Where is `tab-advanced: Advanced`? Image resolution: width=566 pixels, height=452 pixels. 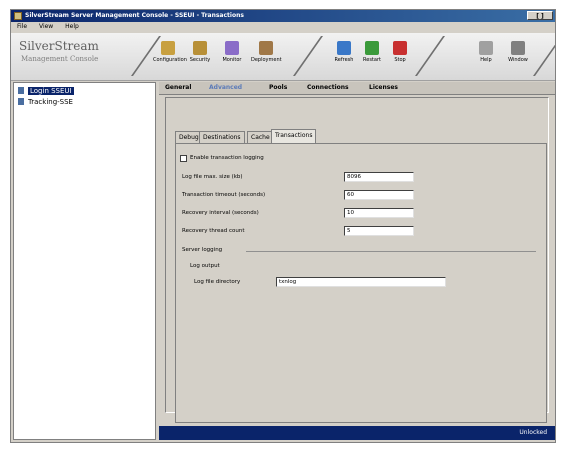
tab-advanced: Advanced is located at coordinates (225, 87).